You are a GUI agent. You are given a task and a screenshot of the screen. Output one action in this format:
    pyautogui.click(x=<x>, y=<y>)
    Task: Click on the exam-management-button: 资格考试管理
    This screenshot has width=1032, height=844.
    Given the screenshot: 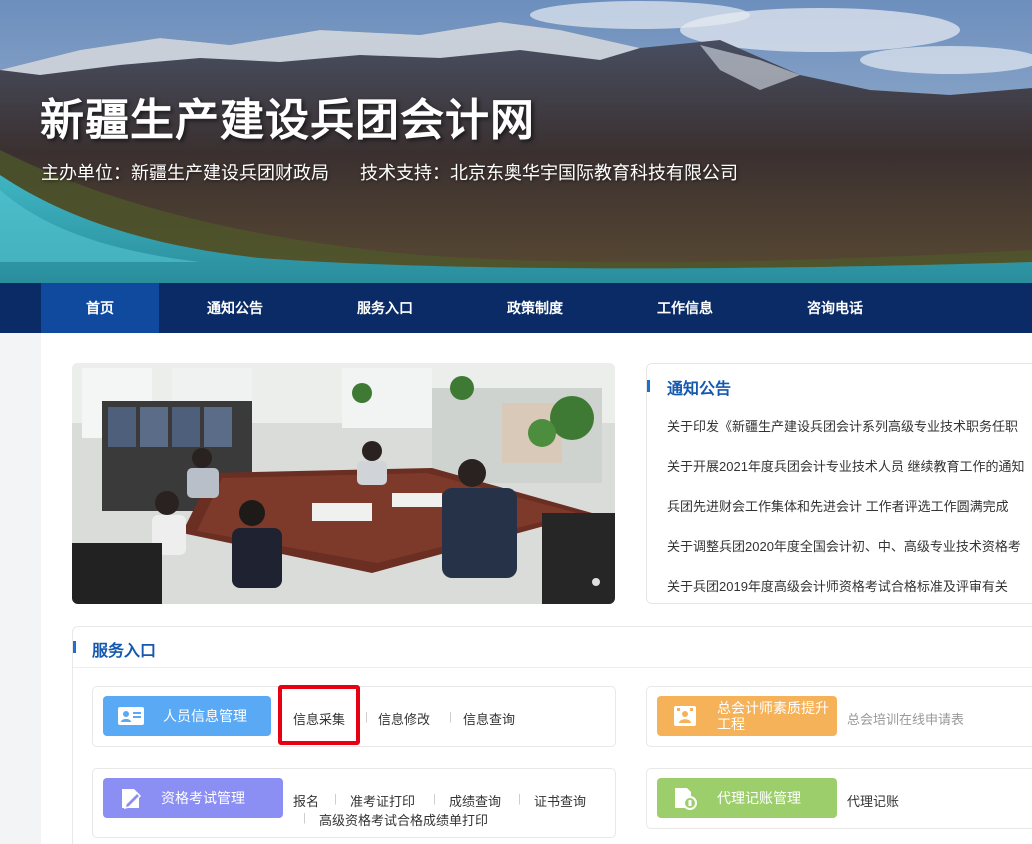 What is the action you would take?
    pyautogui.click(x=193, y=798)
    